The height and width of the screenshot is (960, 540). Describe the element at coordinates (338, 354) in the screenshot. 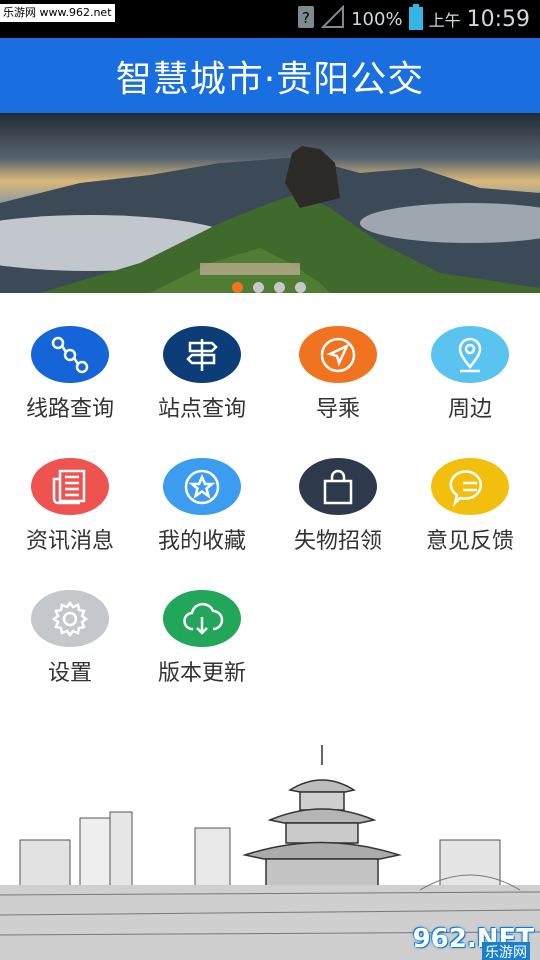

I see `navigation-arrow-icon` at that location.